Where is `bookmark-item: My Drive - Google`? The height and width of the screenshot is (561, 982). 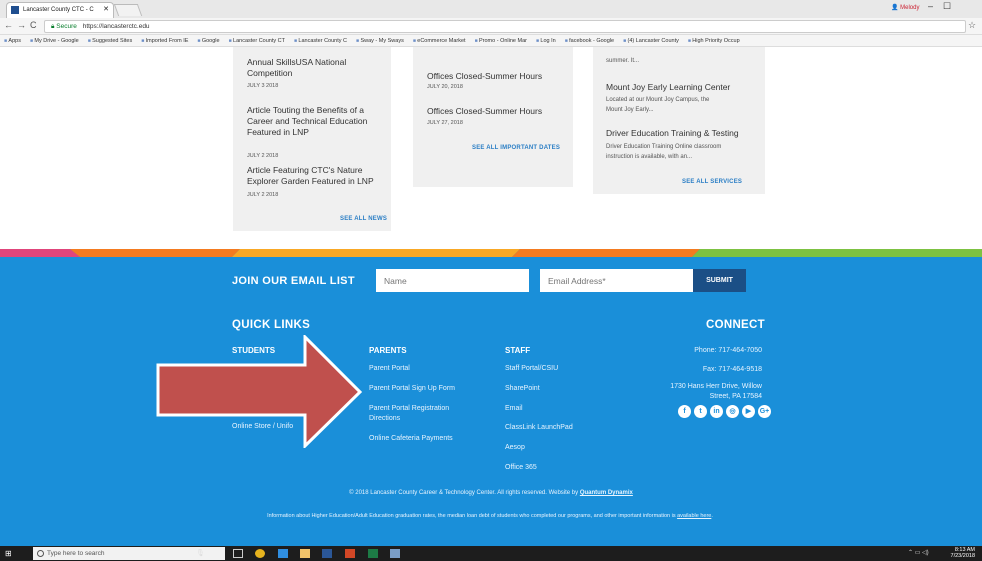 bookmark-item: My Drive - Google is located at coordinates (54, 41).